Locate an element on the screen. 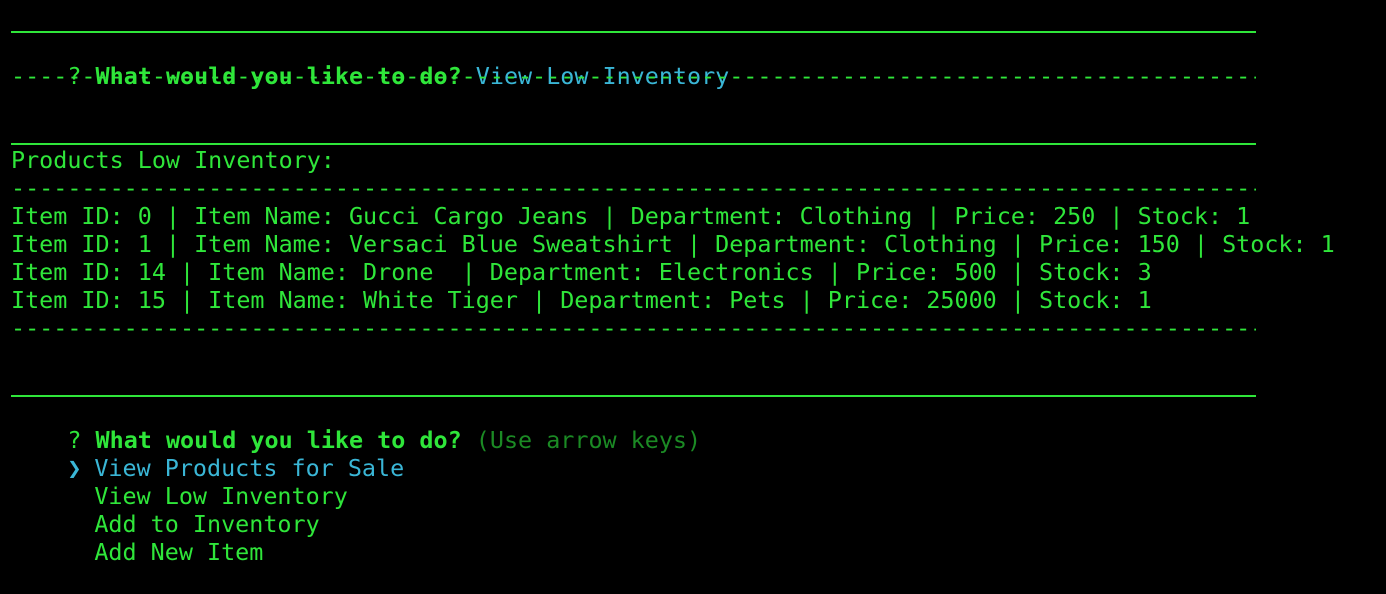  menu-choice-add-to-inventory: Add to Inventory is located at coordinates (165, 510).